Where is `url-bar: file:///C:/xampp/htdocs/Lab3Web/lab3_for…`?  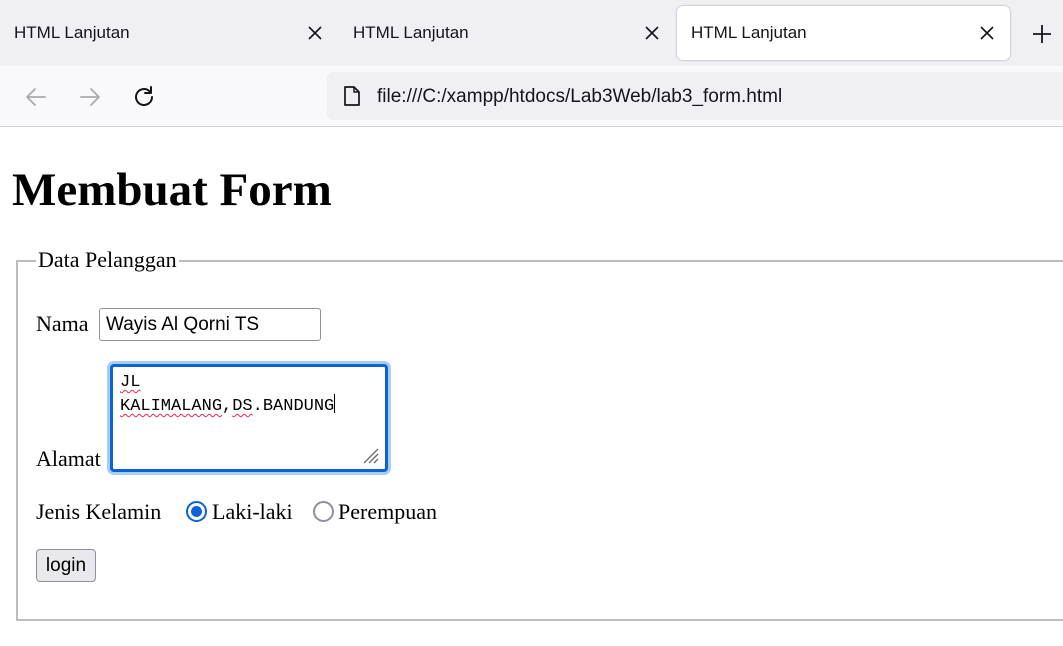 url-bar: file:///C:/xampp/htdocs/Lab3Web/lab3_for… is located at coordinates (695, 96).